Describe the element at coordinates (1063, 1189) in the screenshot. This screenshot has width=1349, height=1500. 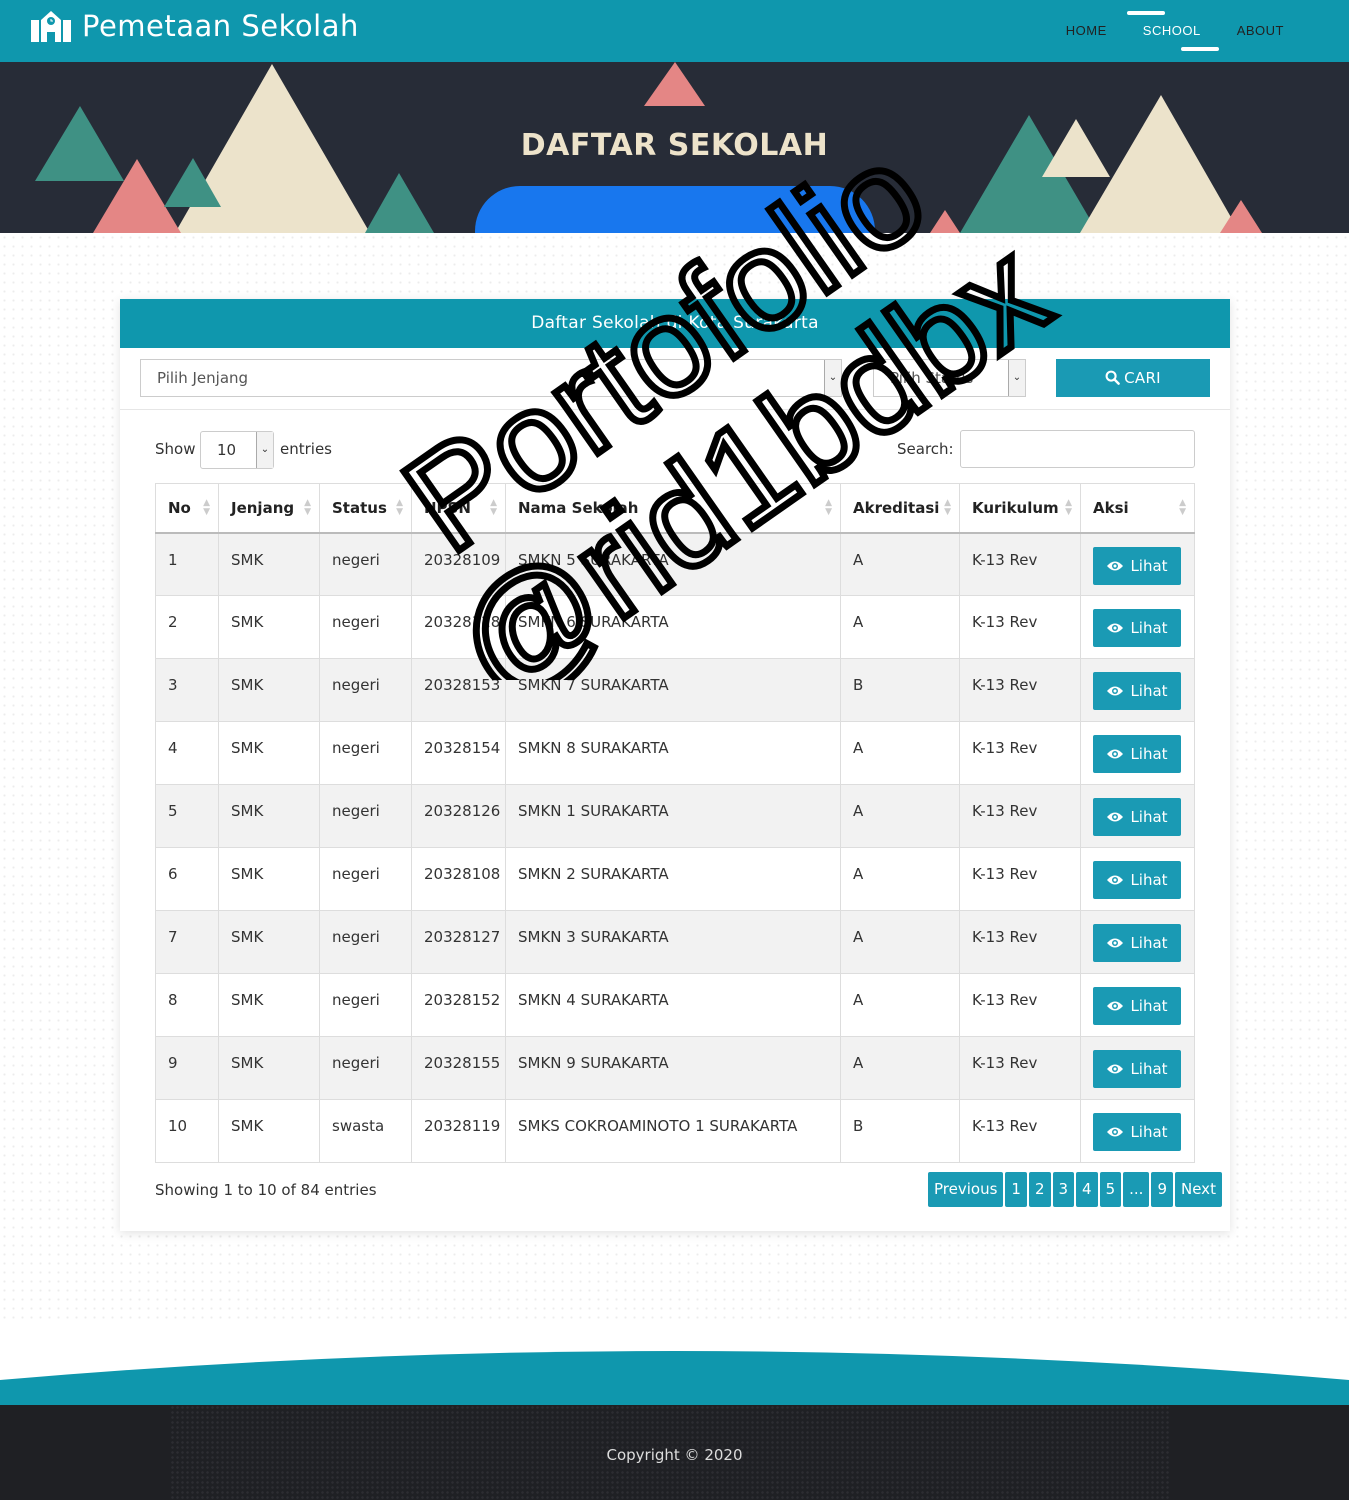
I see `pagination-page-3: 3` at that location.